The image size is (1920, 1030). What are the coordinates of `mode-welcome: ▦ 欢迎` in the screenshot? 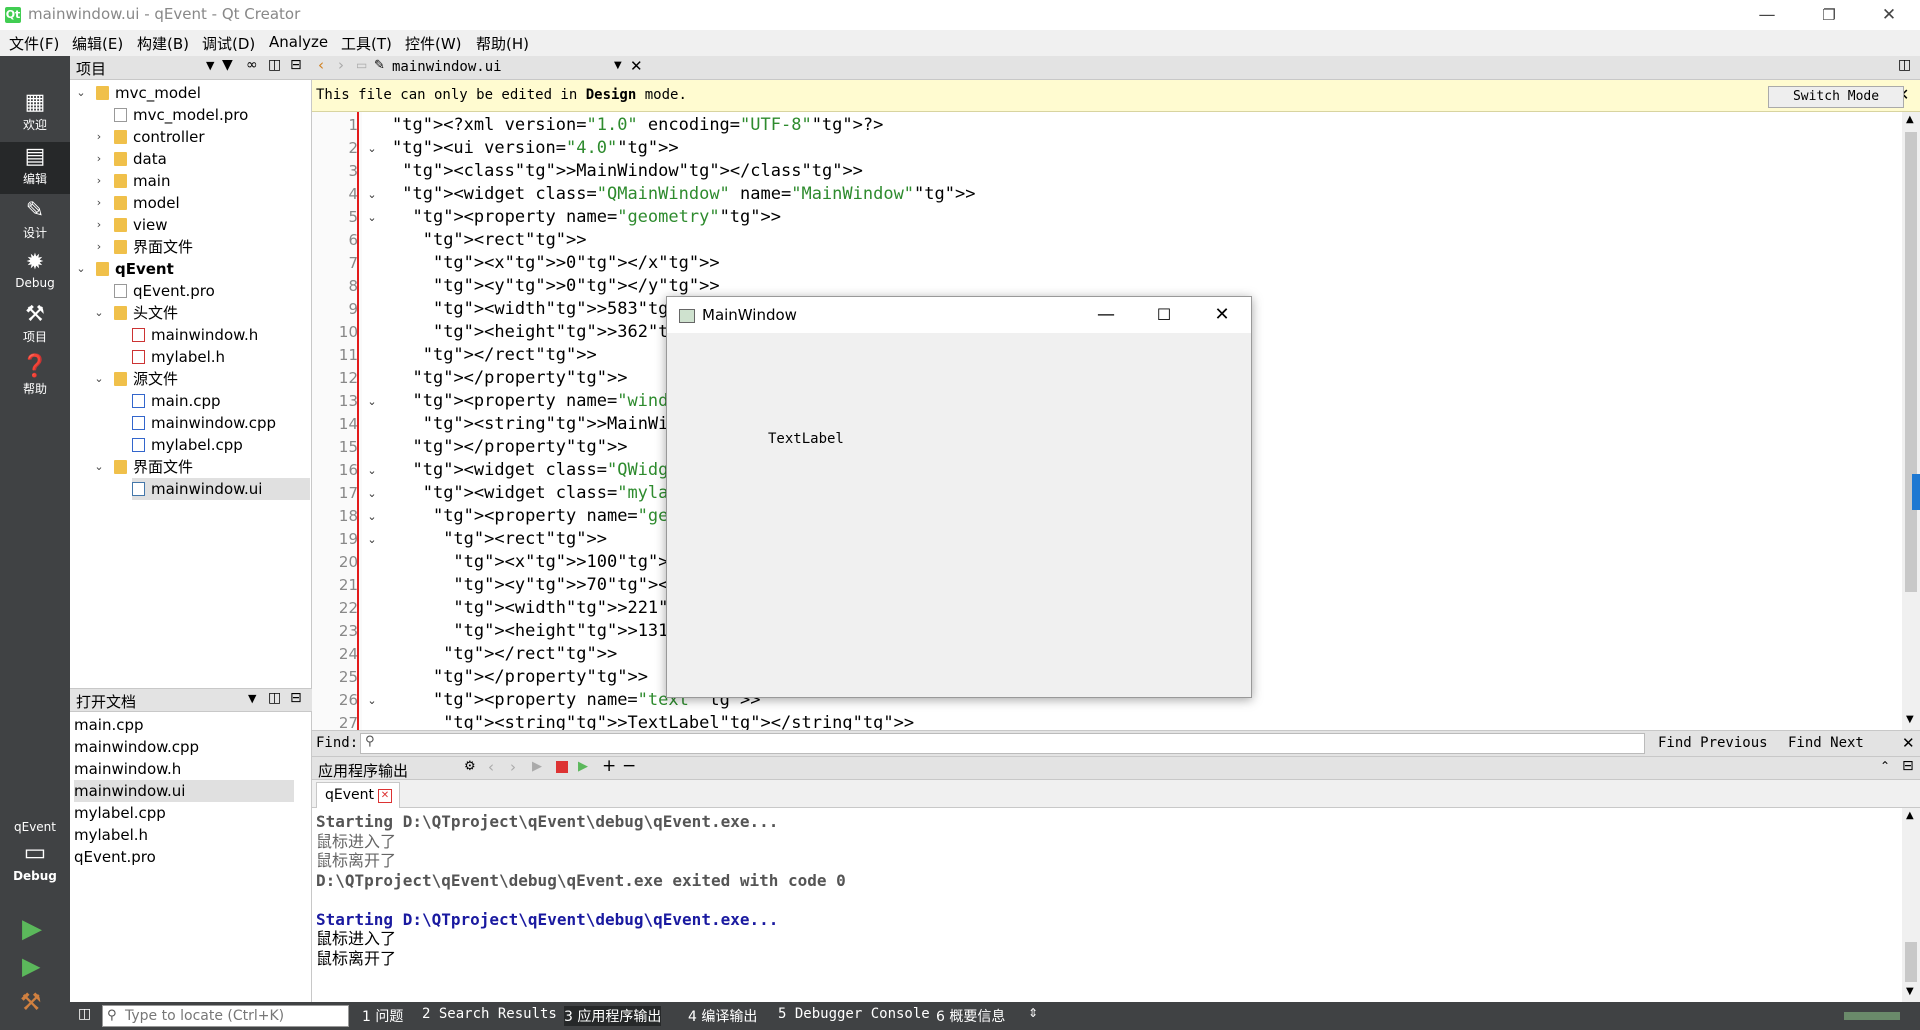 It's located at (35, 114).